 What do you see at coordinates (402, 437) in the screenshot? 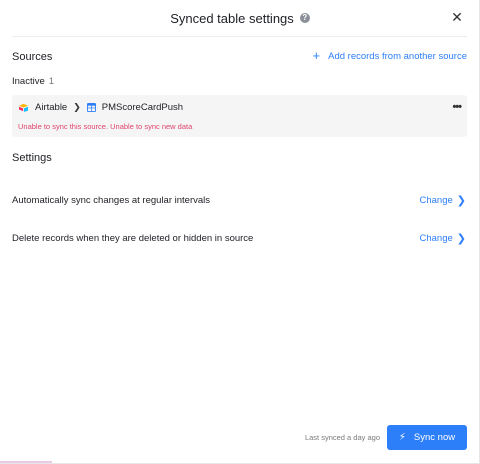
I see `lightning-icon: ⚡︎` at bounding box center [402, 437].